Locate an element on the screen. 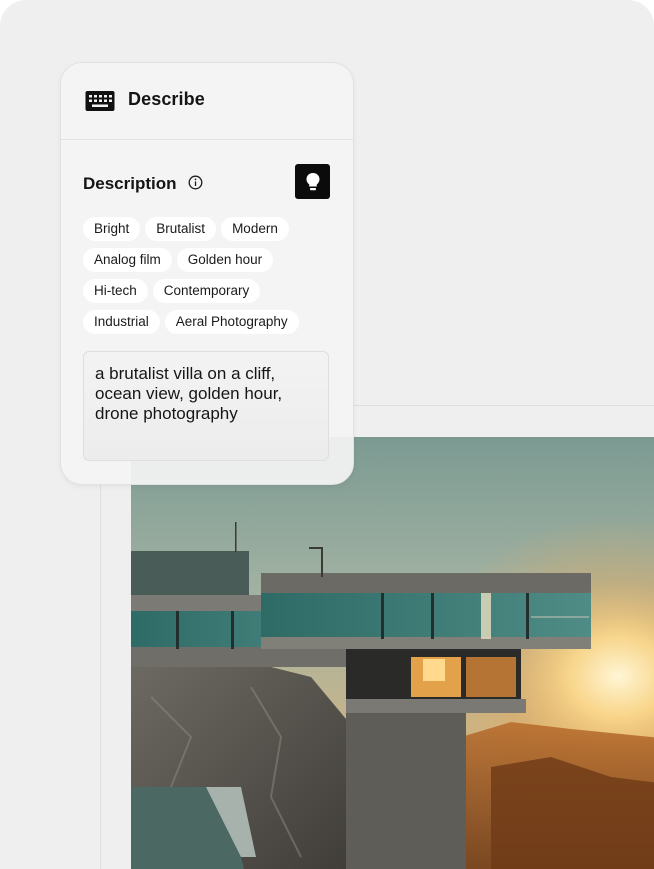 The height and width of the screenshot is (869, 654). tag-chip: Hi-tech is located at coordinates (115, 291).